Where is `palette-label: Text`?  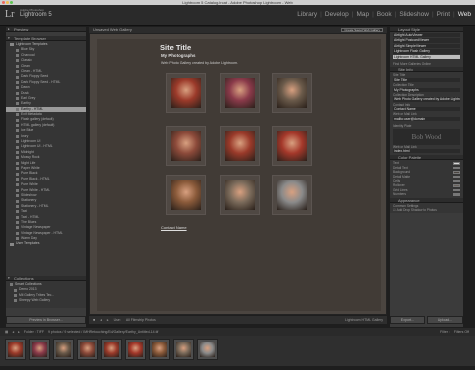
palette-label: Text is located at coordinates (396, 163).